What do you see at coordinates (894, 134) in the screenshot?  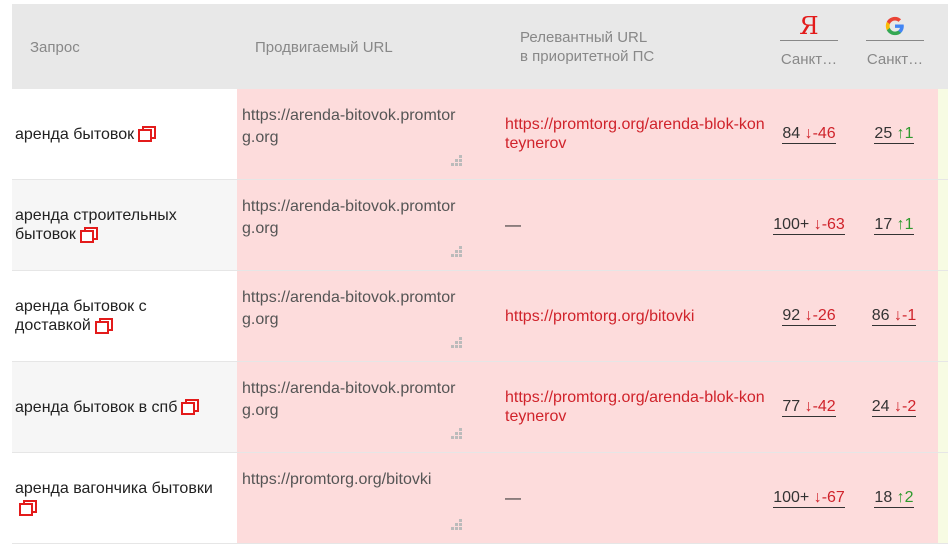 I see `google-position: 25 ↑1` at bounding box center [894, 134].